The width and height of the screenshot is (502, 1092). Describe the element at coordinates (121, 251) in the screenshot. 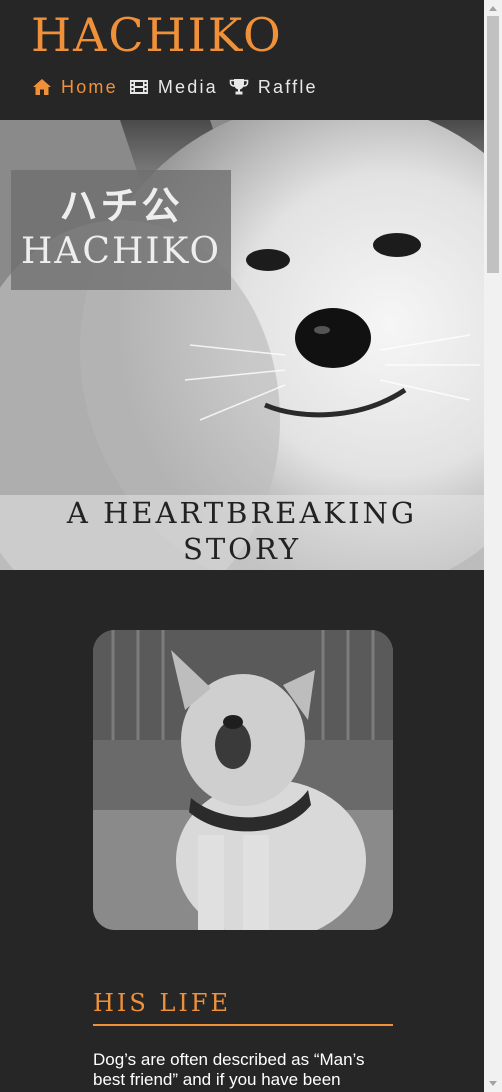

I see `hero-name-title: HACHIKO` at that location.